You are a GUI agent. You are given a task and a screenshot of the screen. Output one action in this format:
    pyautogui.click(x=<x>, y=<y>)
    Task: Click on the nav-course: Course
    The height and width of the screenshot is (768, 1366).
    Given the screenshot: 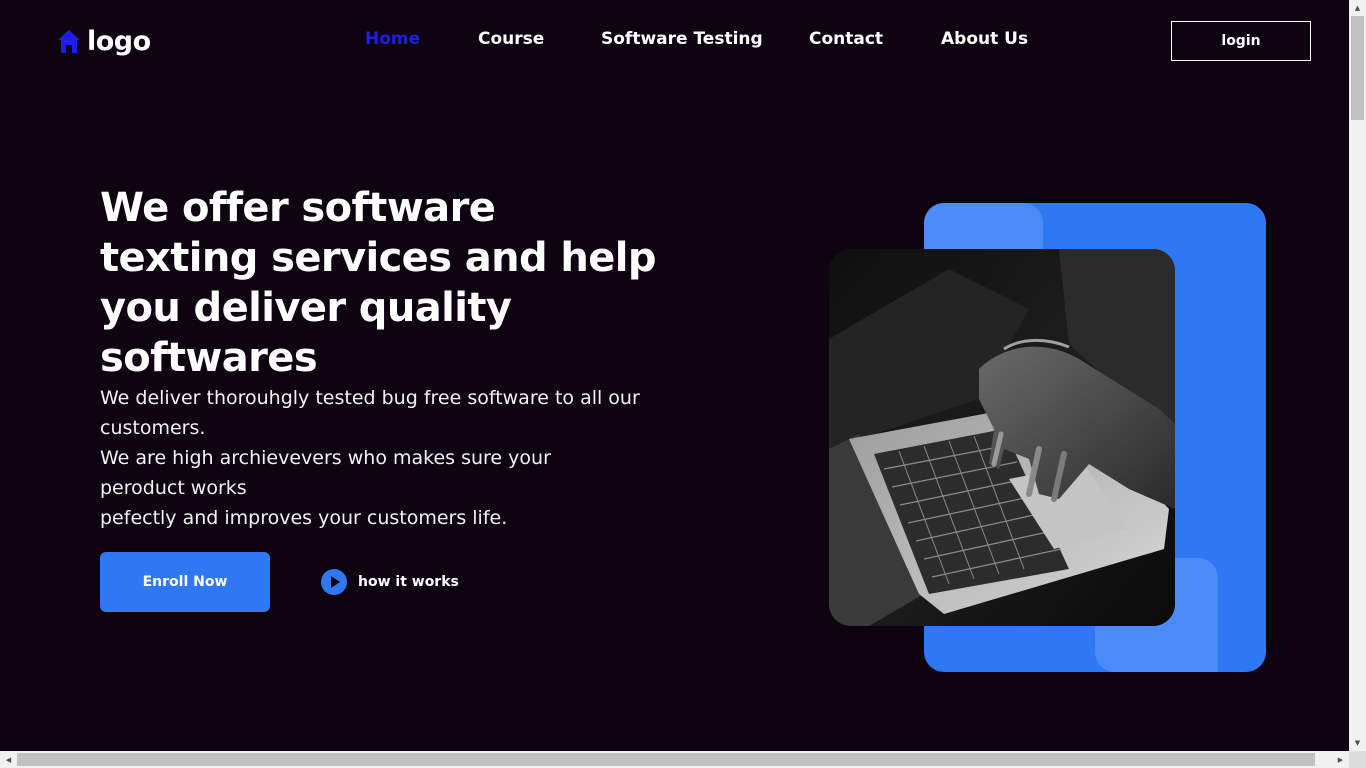 What is the action you would take?
    pyautogui.click(x=539, y=39)
    